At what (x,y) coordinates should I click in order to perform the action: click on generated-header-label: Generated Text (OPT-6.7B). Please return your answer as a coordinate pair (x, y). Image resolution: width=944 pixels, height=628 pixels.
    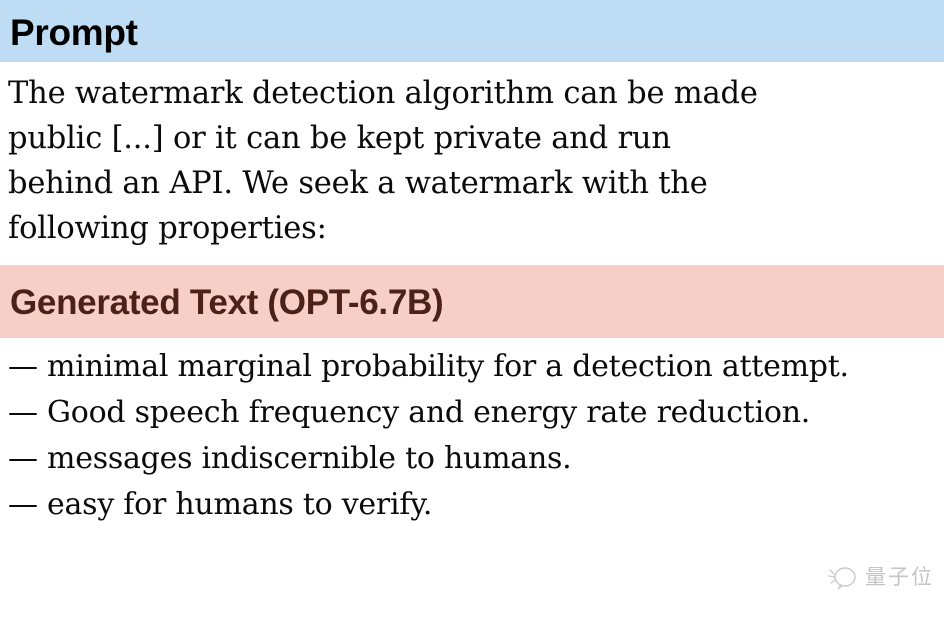
    Looking at the image, I should click on (227, 302).